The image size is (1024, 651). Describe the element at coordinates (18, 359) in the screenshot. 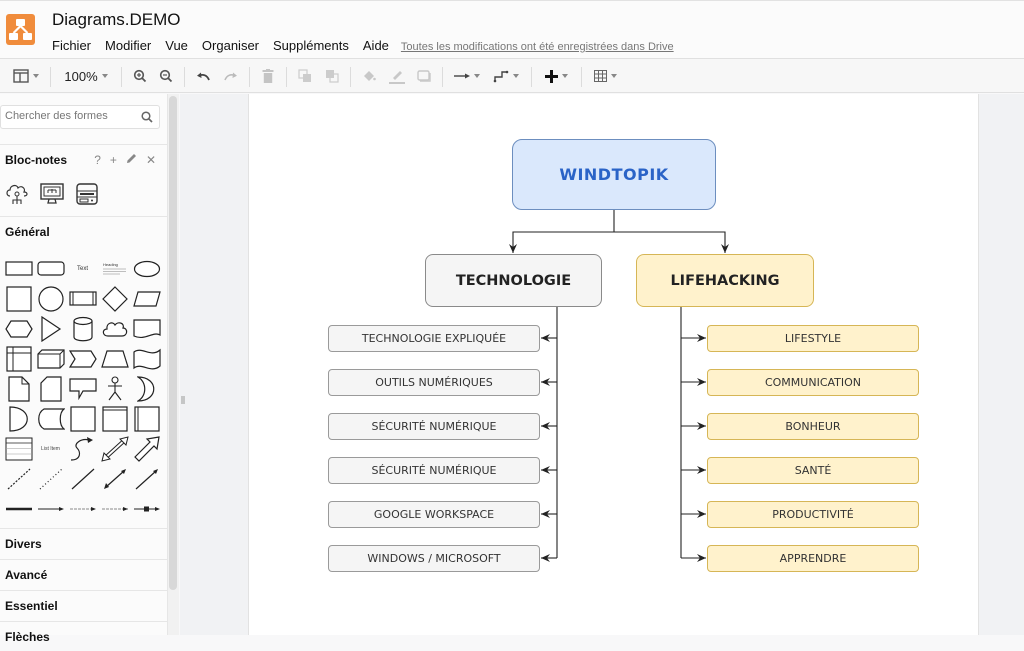

I see `internal-storage-shape` at that location.